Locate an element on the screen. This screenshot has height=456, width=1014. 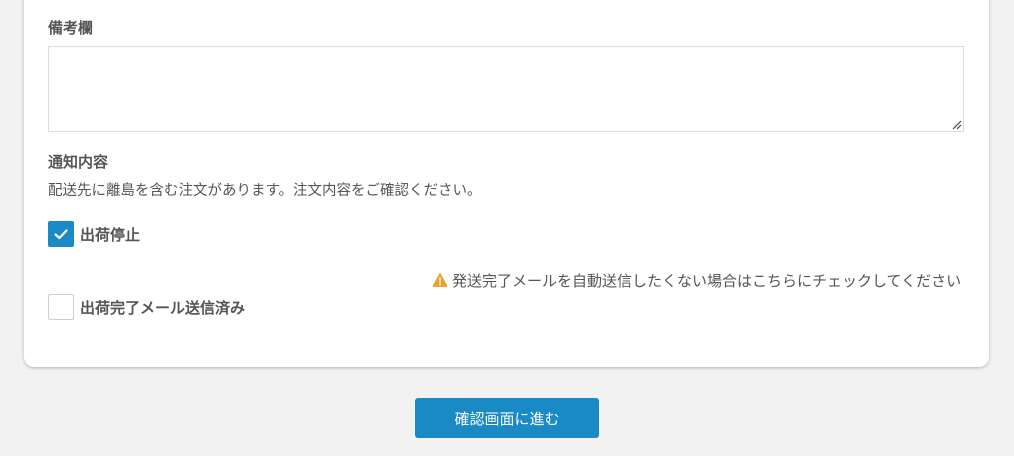
remarks-label: 備考欄 is located at coordinates (71, 28).